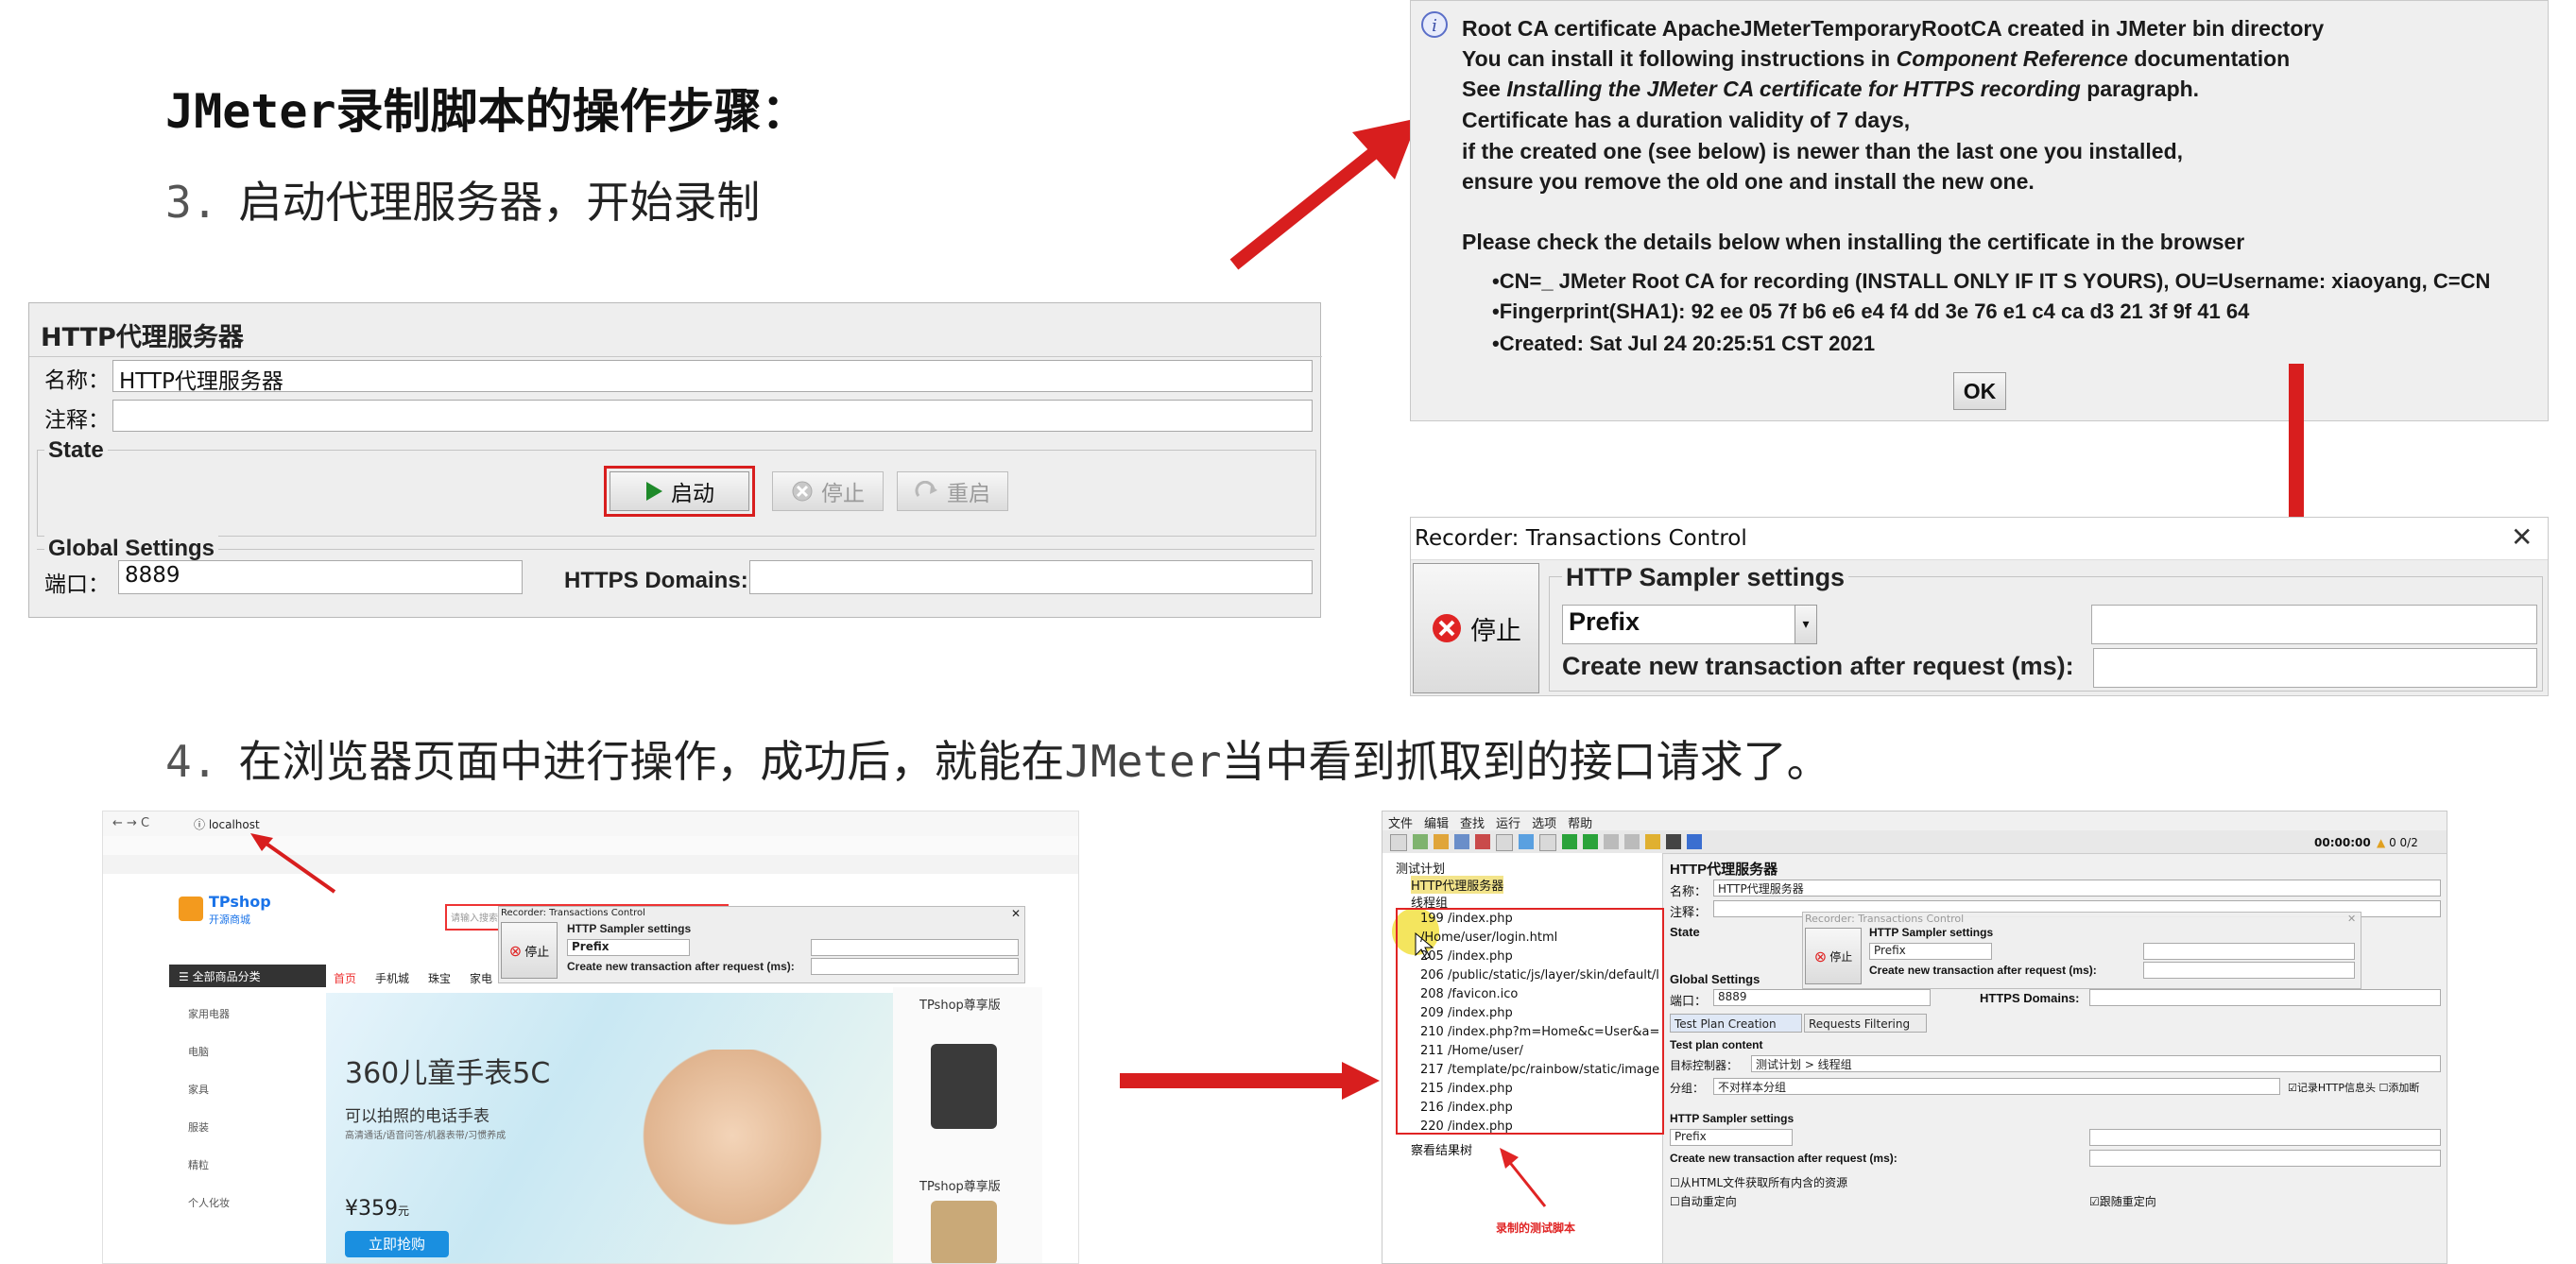 The width and height of the screenshot is (2576, 1264). What do you see at coordinates (1471, 1051) in the screenshot?
I see `tree-item: 211 /Home/user/` at bounding box center [1471, 1051].